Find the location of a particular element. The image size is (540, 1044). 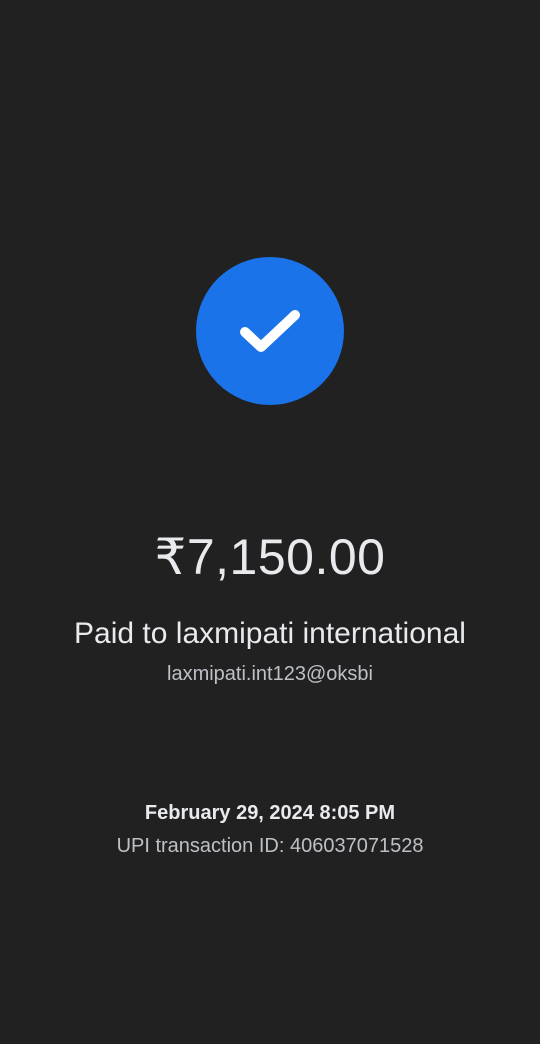

check-icon is located at coordinates (270, 331).